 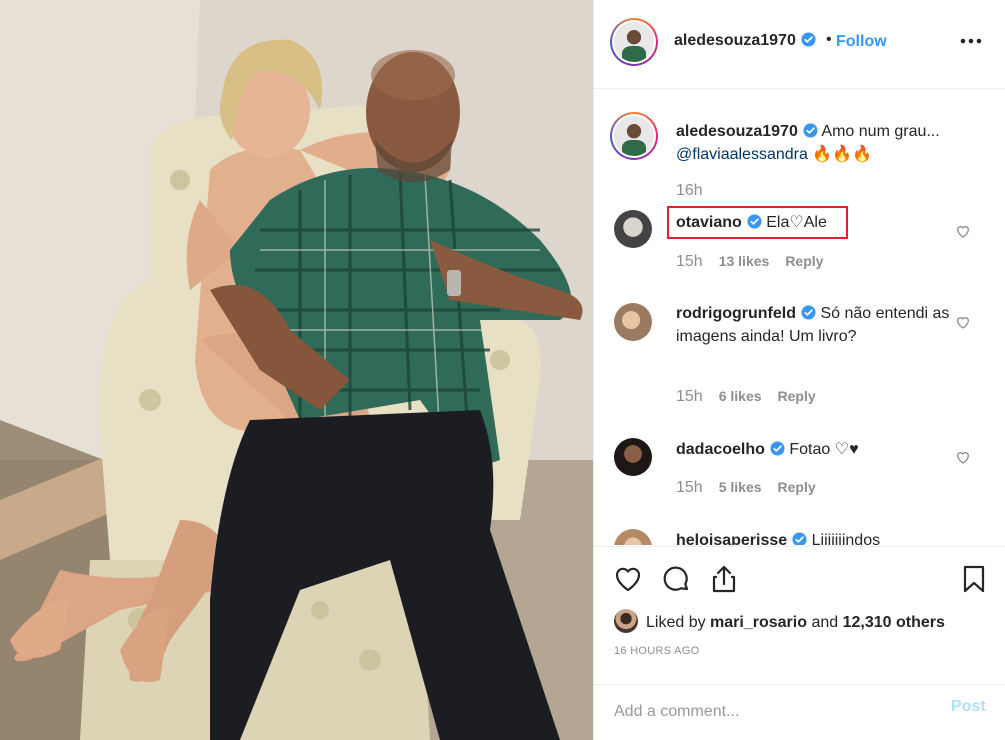 I want to click on author-avatar, so click(x=634, y=42).